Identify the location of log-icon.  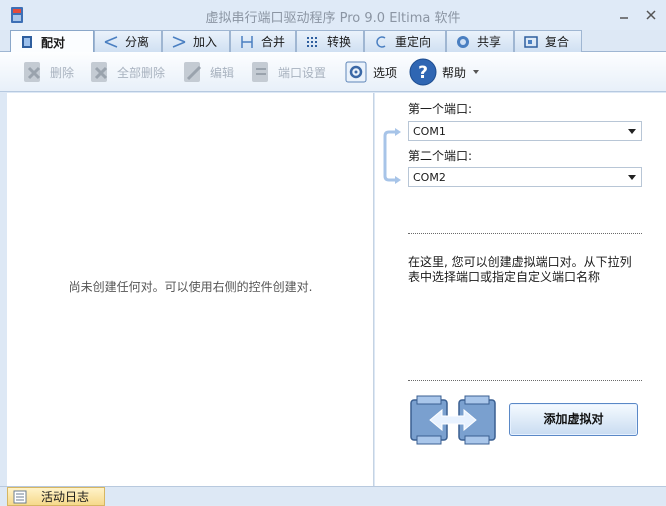
(20, 496).